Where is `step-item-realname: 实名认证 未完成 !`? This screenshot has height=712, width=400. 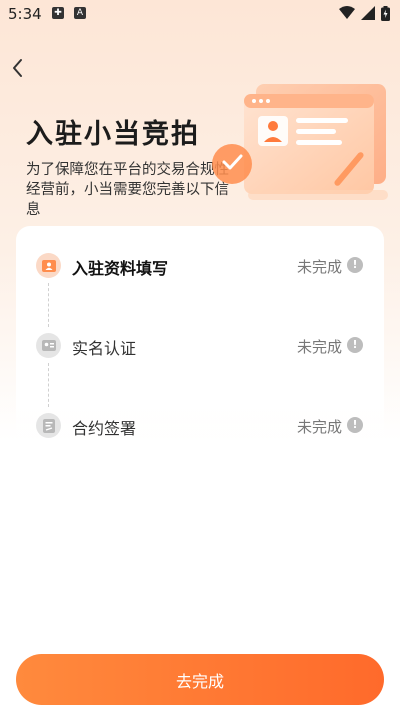 step-item-realname: 实名认证 未完成 ! is located at coordinates (200, 346).